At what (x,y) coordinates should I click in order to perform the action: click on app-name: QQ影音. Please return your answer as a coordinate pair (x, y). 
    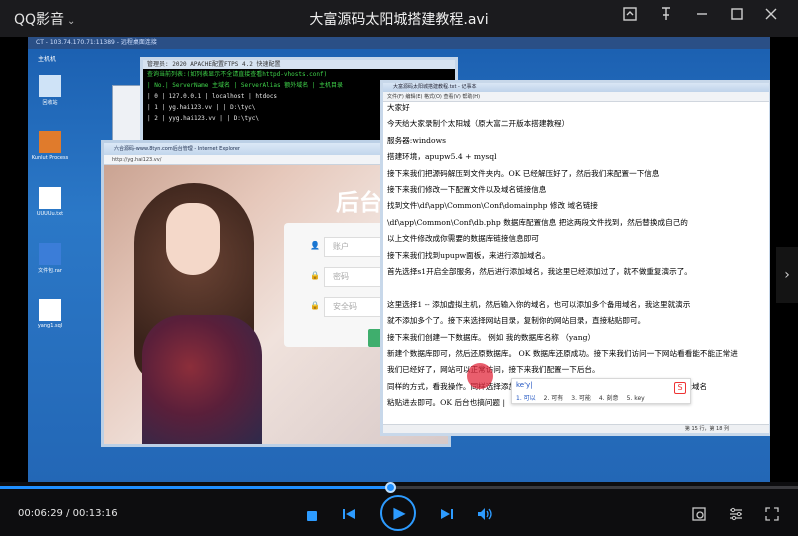
    Looking at the image, I should click on (39, 20).